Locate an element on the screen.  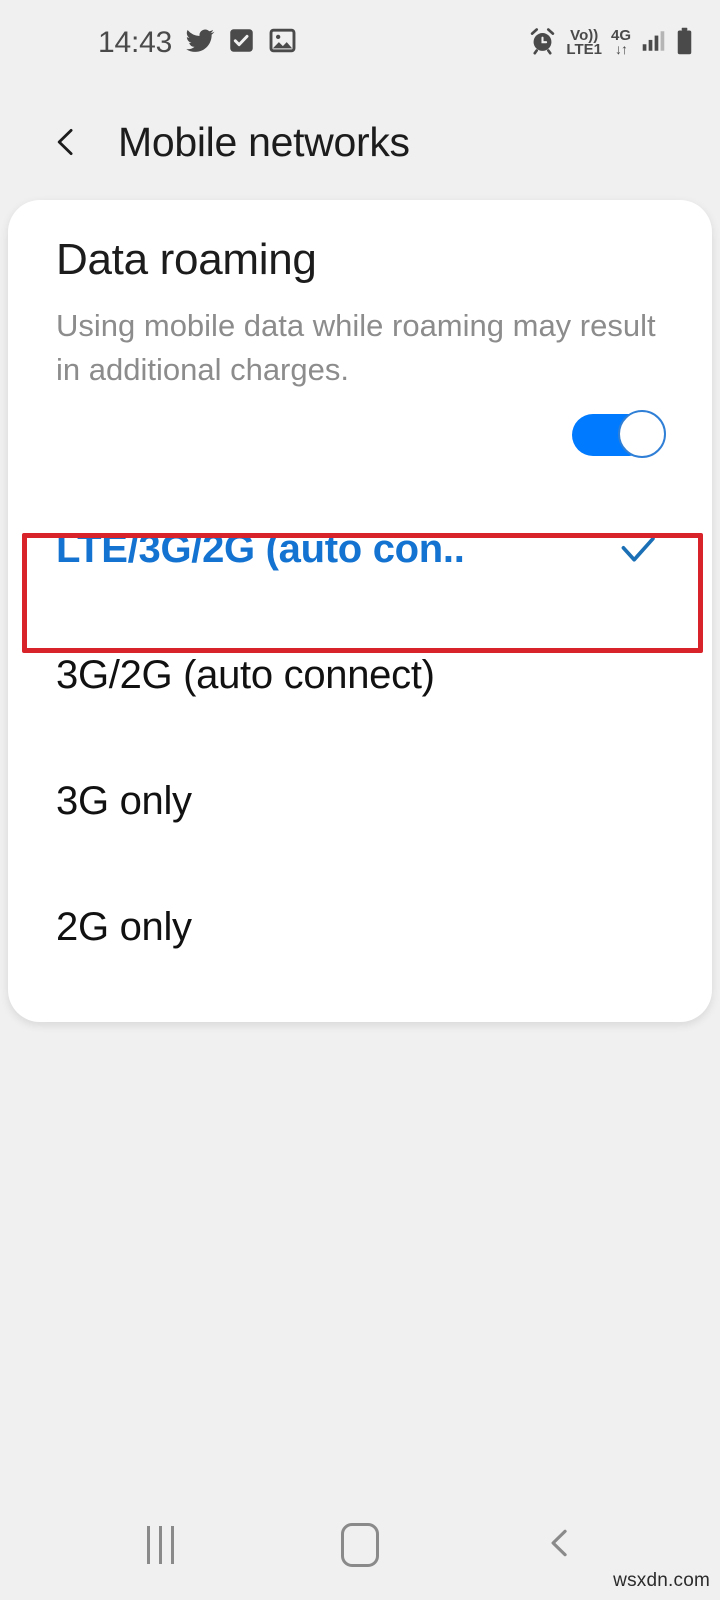
status-bar-right: Vo)) LTE1 4G ↓↑ is located at coordinates (611, 43).